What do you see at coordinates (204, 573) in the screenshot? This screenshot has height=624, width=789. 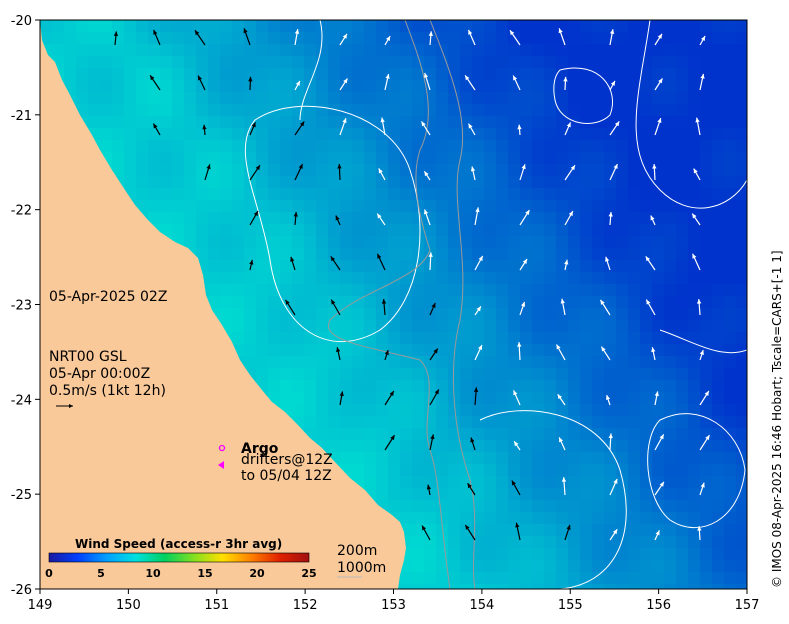 I see `colorbar-tick-label: 15` at bounding box center [204, 573].